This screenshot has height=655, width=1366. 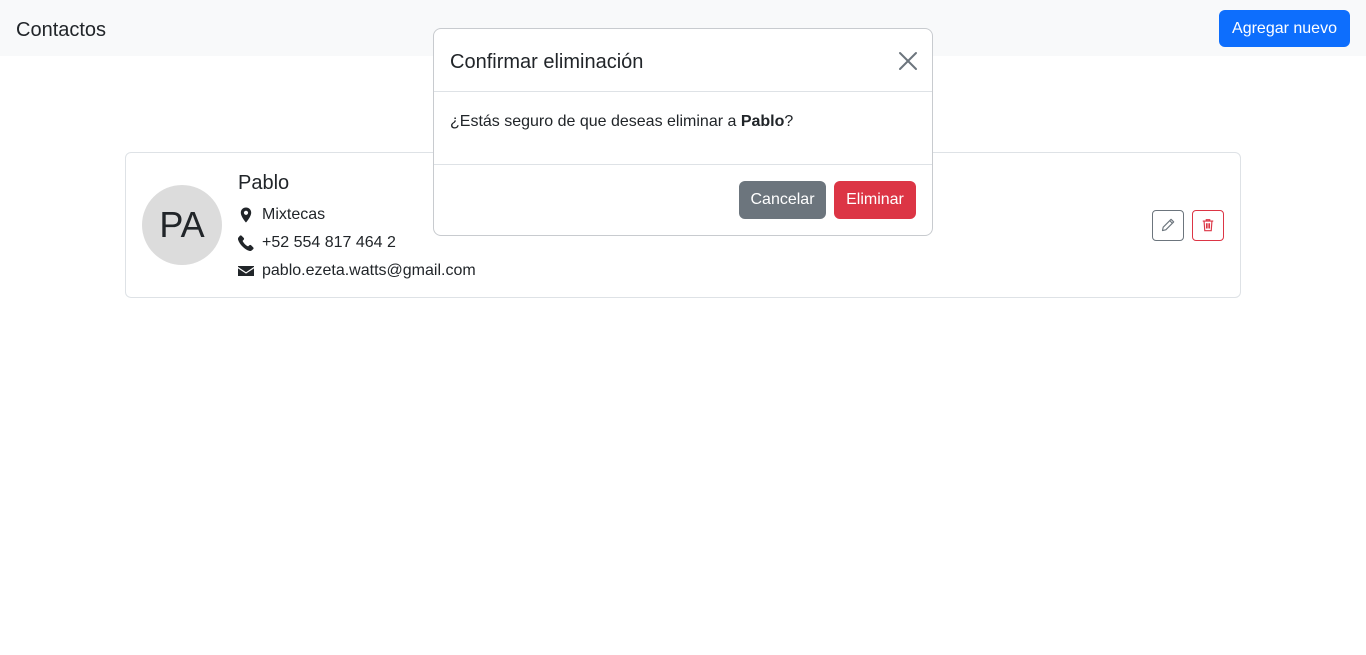 I want to click on message-prefix: ¿Estás seguro de que deseas eliminar a, so click(x=595, y=121).